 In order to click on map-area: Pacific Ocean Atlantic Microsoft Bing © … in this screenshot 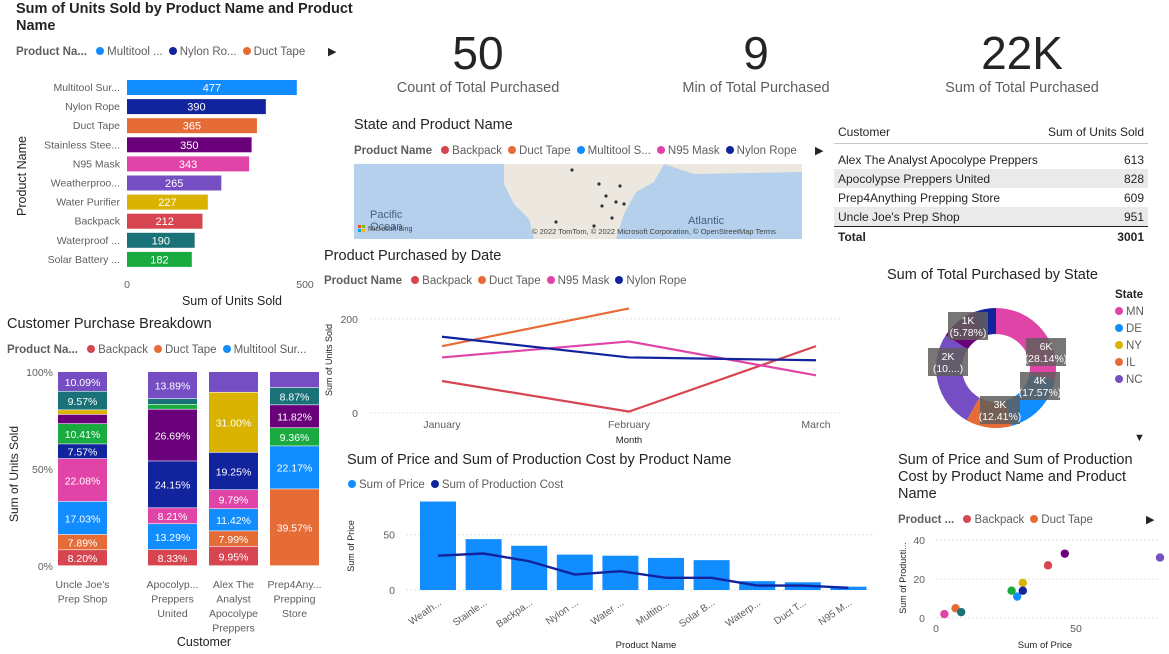, I will do `click(578, 201)`.